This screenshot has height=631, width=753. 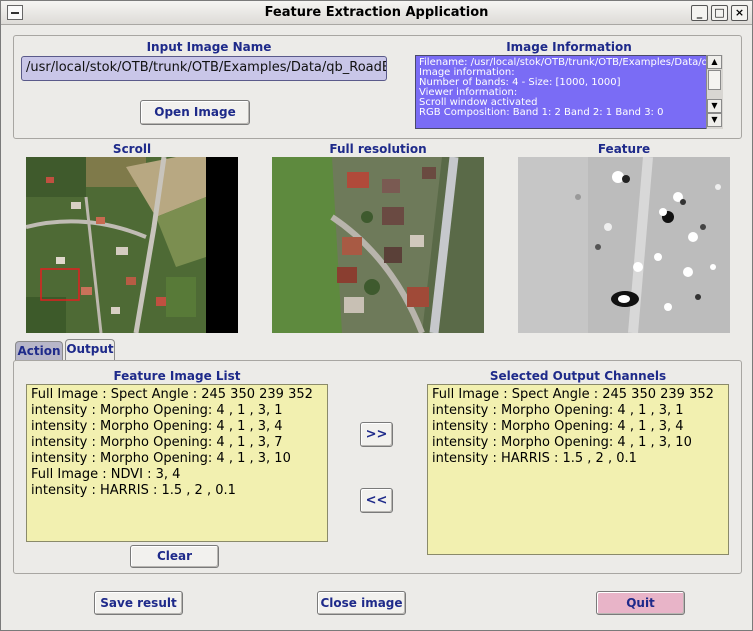 I want to click on feature-image-svg, so click(x=624, y=245).